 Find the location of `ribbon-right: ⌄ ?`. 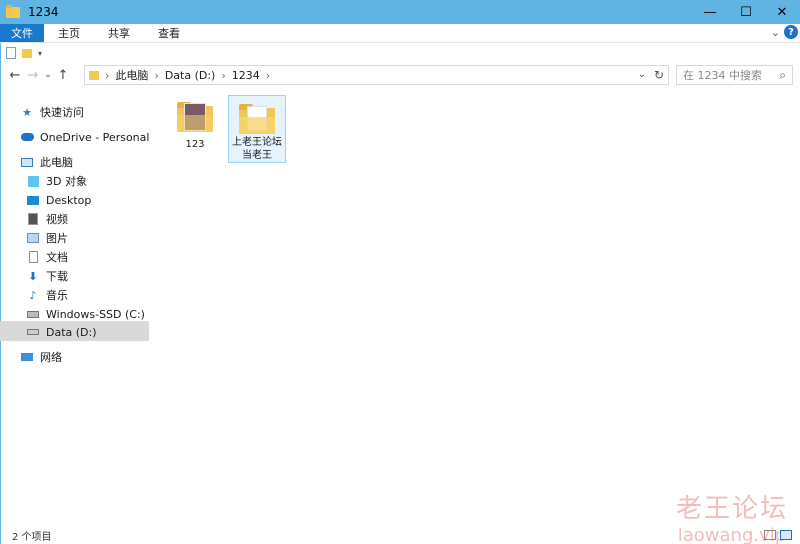

ribbon-right: ⌄ ? is located at coordinates (784, 32).